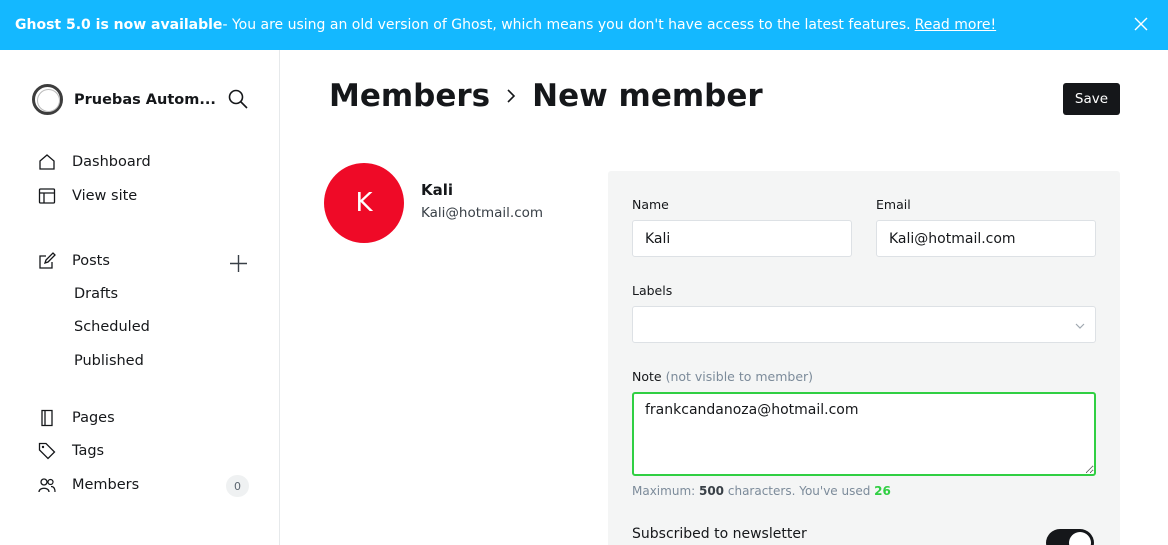 The image size is (1168, 545). What do you see at coordinates (109, 361) in the screenshot?
I see `sidebar-subitem-published: Published` at bounding box center [109, 361].